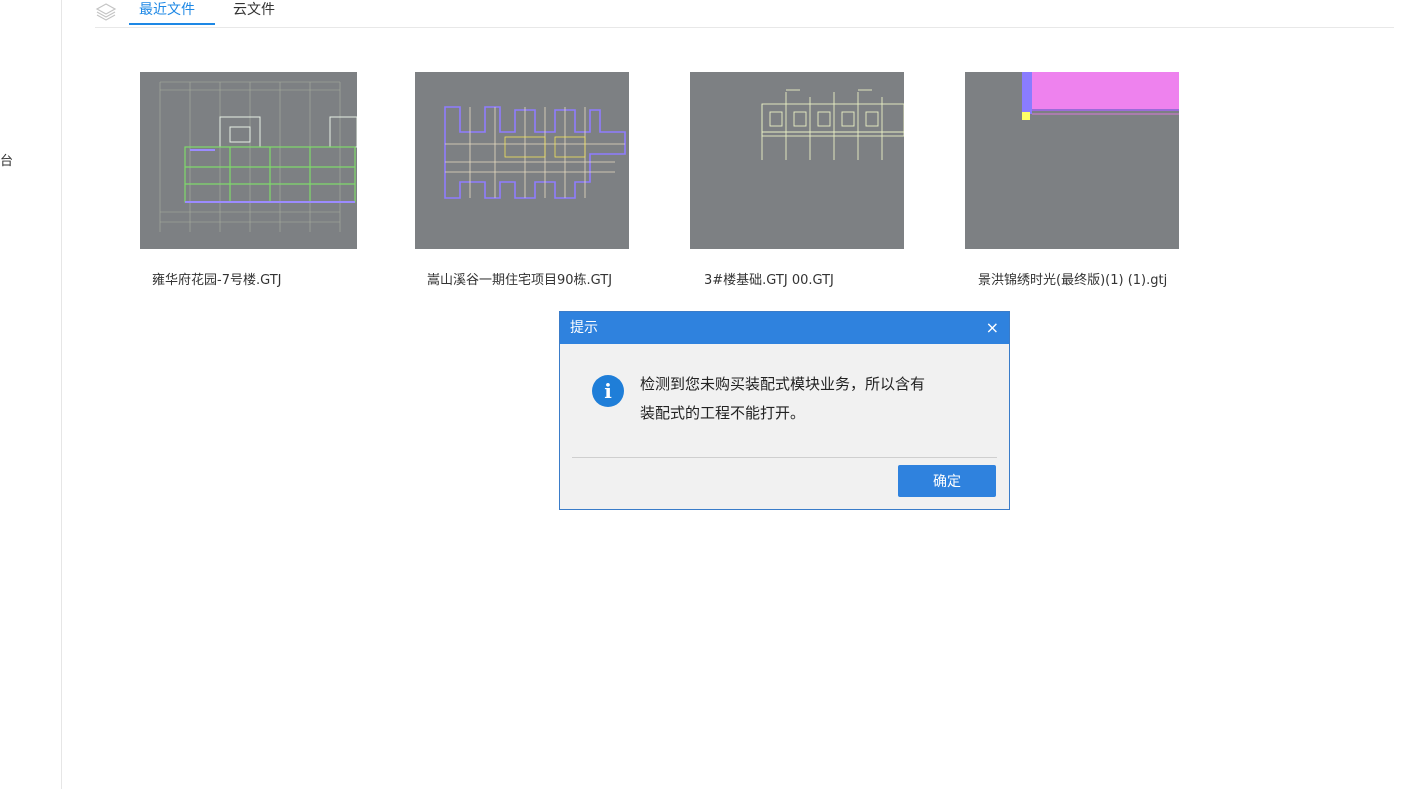 The height and width of the screenshot is (789, 1406). I want to click on dialog-divider, so click(784, 457).